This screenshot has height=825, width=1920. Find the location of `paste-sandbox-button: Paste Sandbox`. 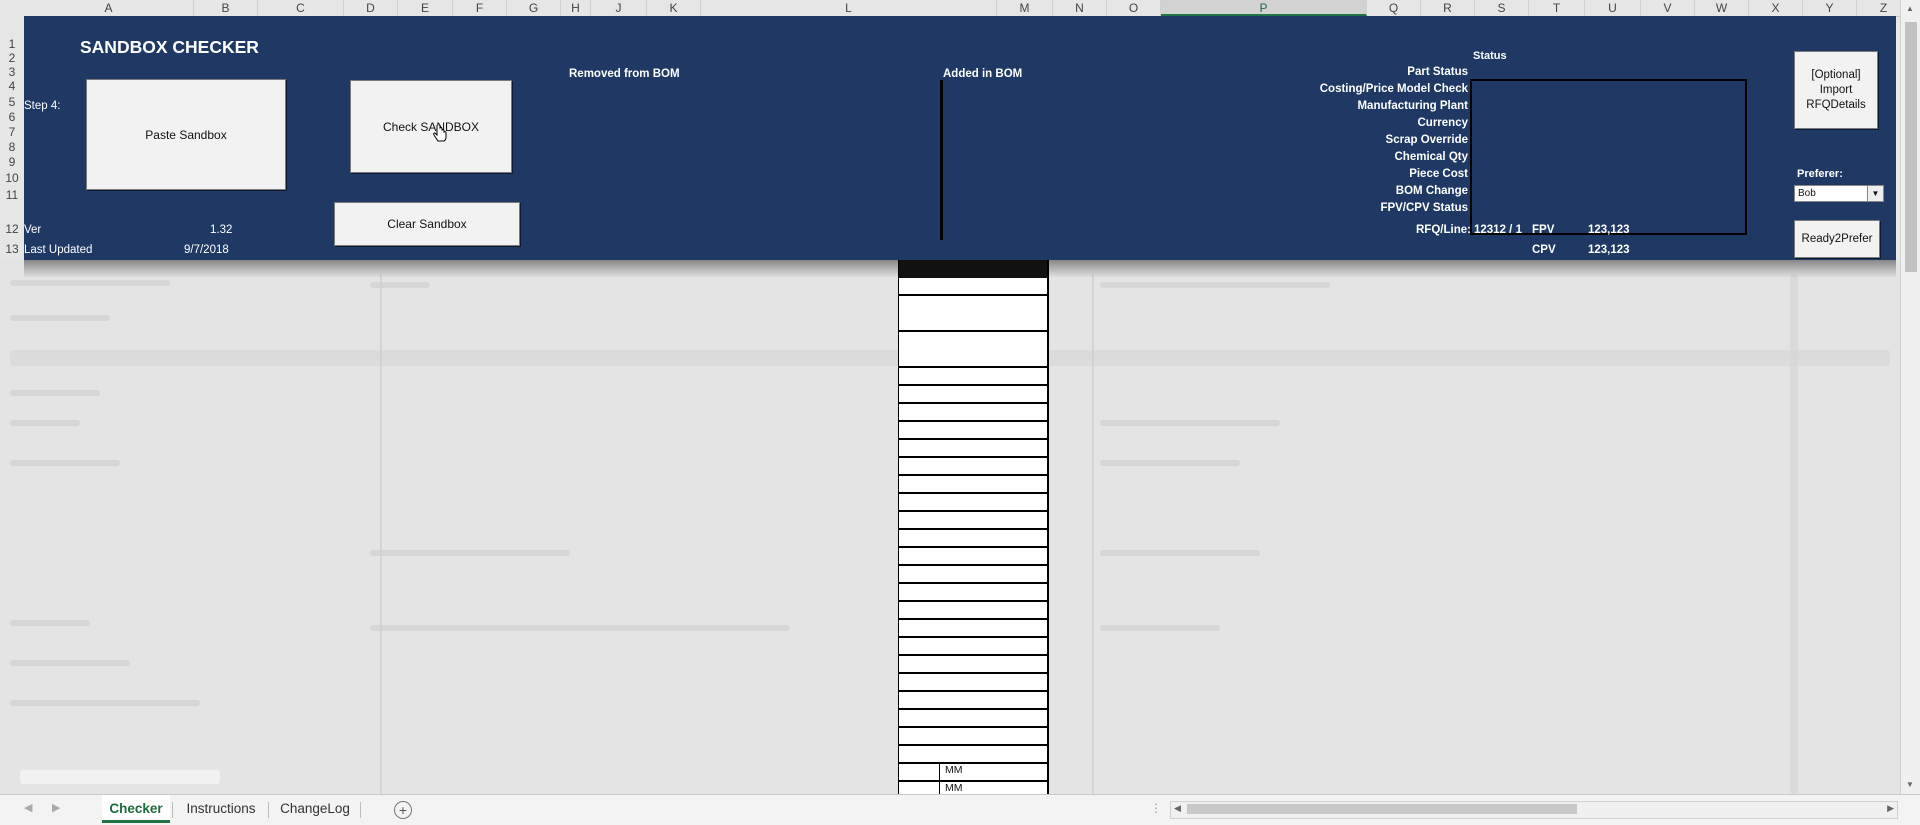

paste-sandbox-button: Paste Sandbox is located at coordinates (186, 134).